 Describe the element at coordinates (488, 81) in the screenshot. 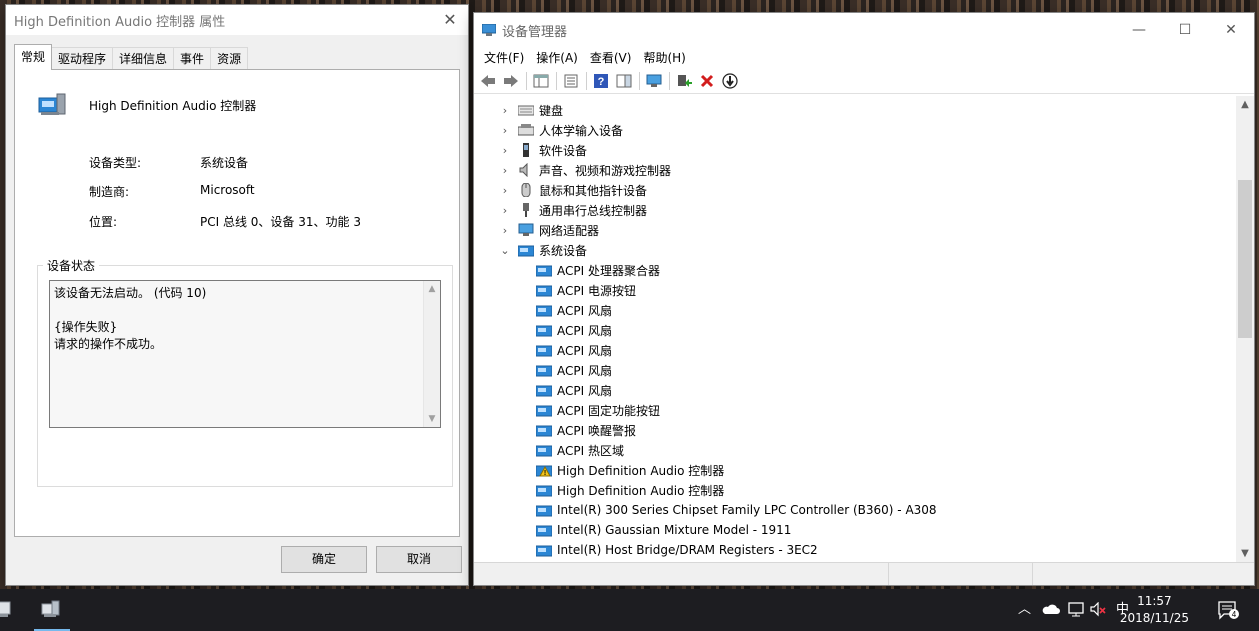

I see `back-arrow-icon` at that location.